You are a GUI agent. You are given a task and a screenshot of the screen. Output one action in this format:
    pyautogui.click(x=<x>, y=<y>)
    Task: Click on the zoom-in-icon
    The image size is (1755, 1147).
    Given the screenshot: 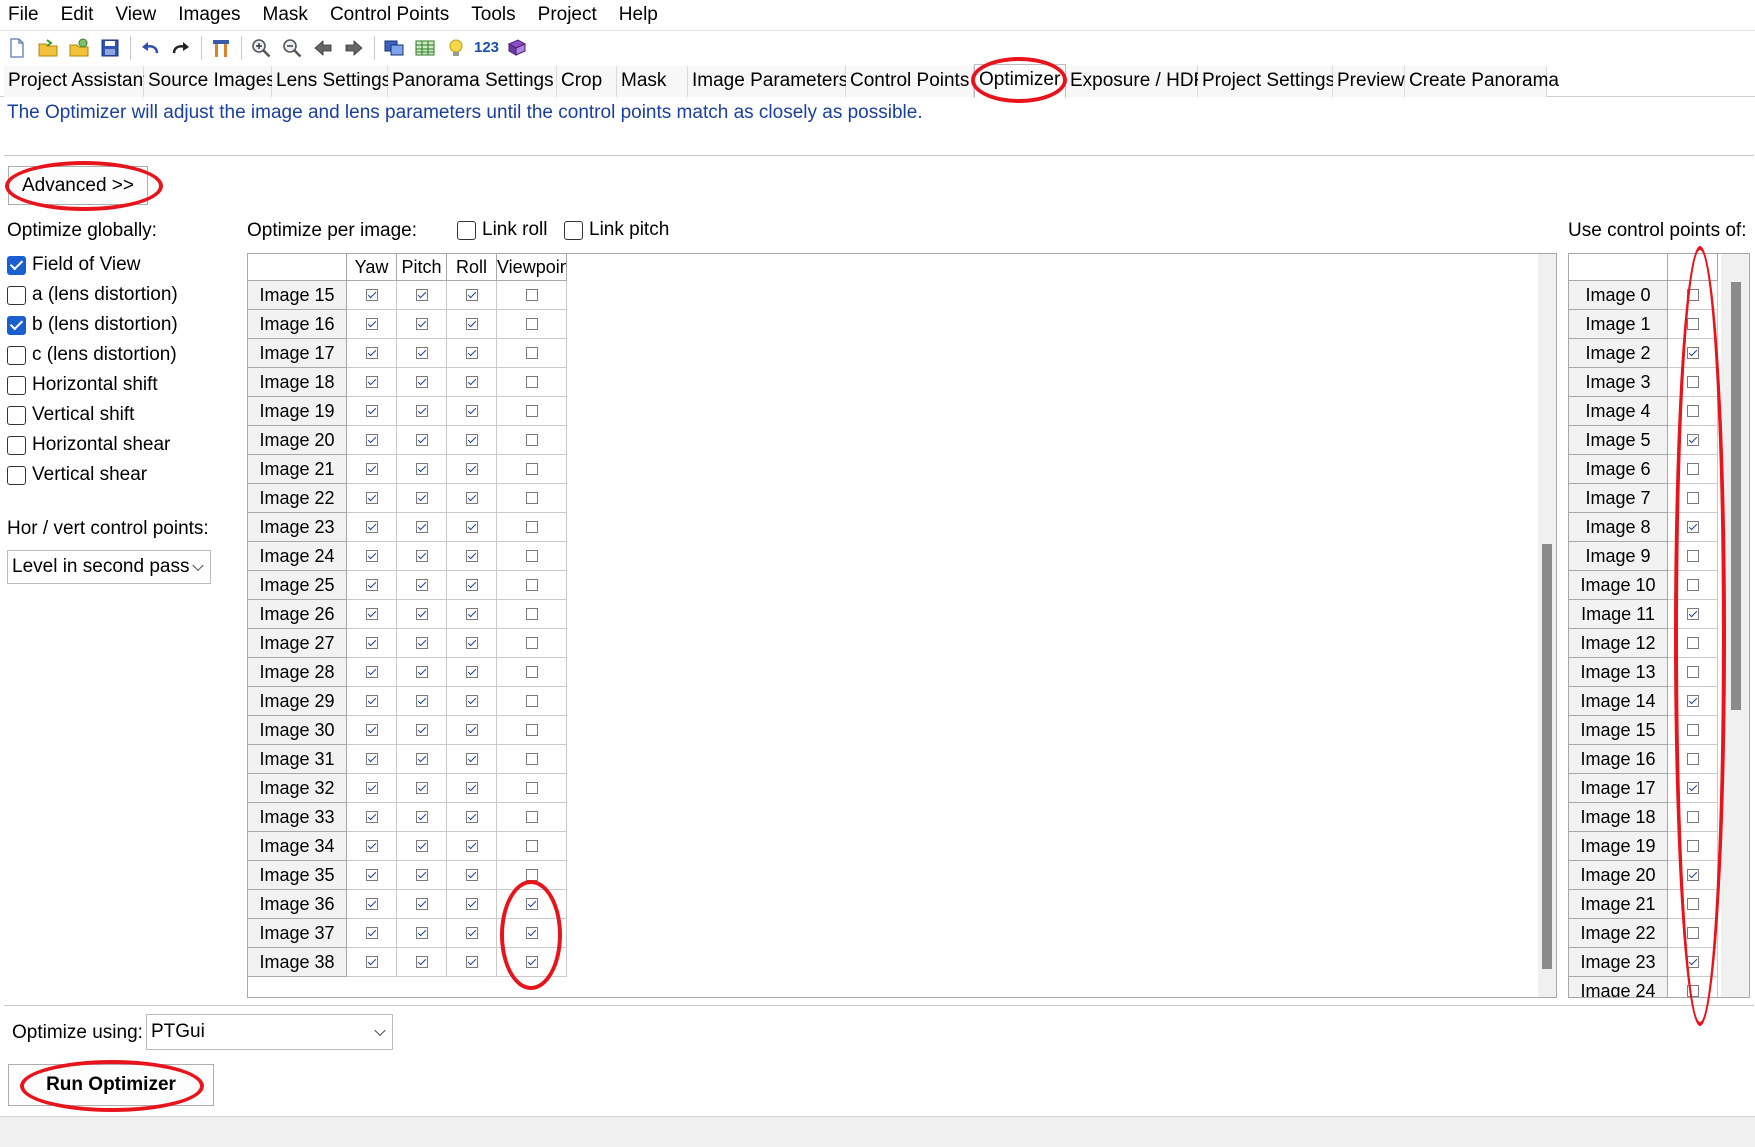 What is the action you would take?
    pyautogui.click(x=261, y=48)
    